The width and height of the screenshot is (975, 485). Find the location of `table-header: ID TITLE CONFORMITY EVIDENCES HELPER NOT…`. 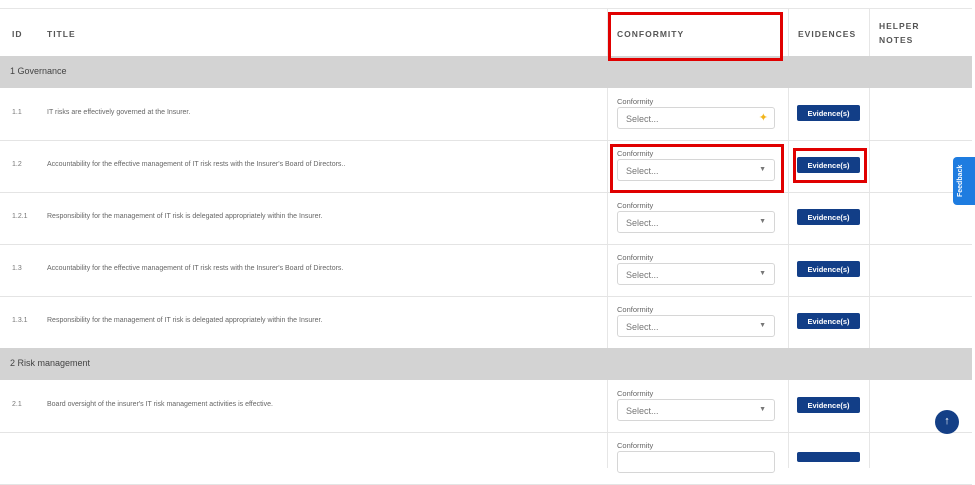

table-header: ID TITLE CONFORMITY EVIDENCES HELPER NOT… is located at coordinates (486, 32).